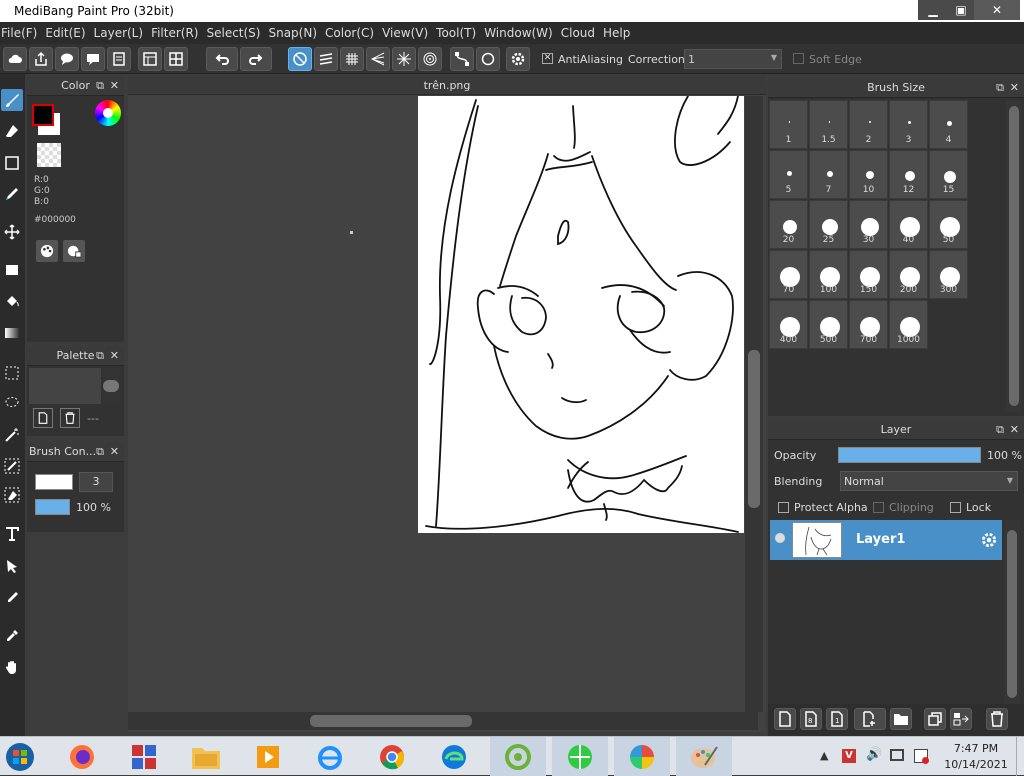 This screenshot has height=776, width=1024. What do you see at coordinates (997, 719) in the screenshot?
I see `delete-layer-button` at bounding box center [997, 719].